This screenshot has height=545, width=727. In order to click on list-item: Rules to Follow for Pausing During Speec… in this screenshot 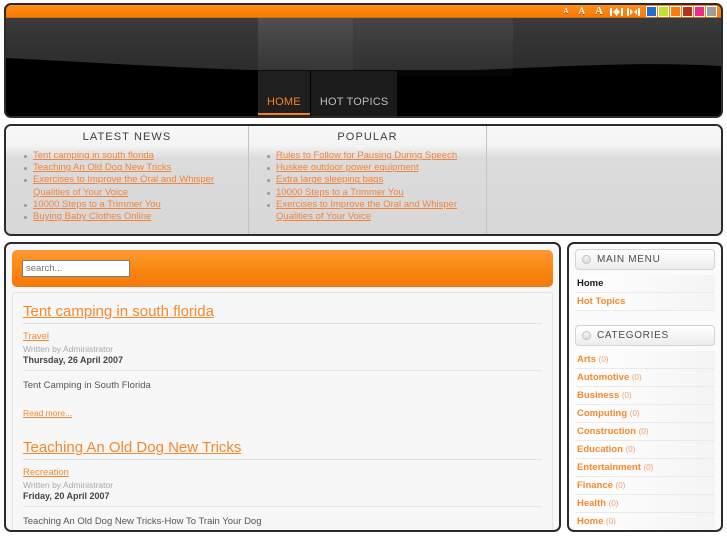, I will do `click(374, 156)`.